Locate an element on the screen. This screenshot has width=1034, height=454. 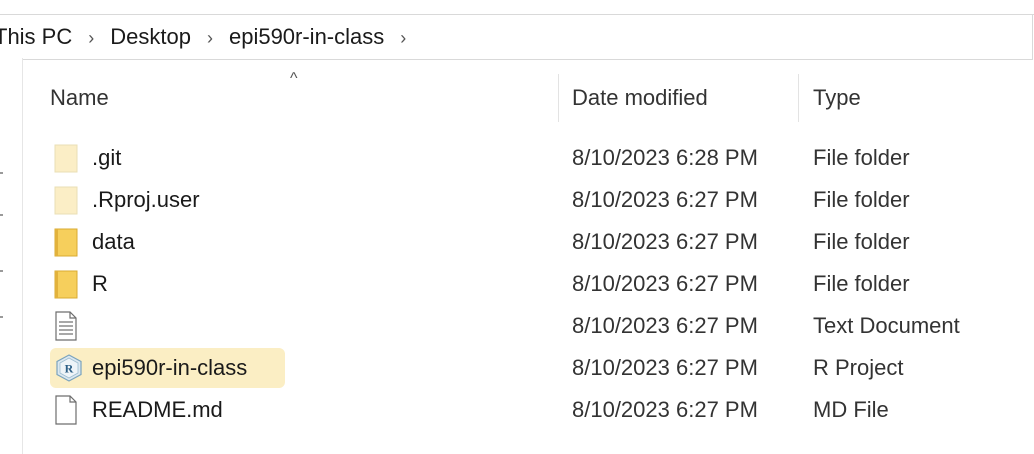
r-project-icon: R is located at coordinates (69, 368).